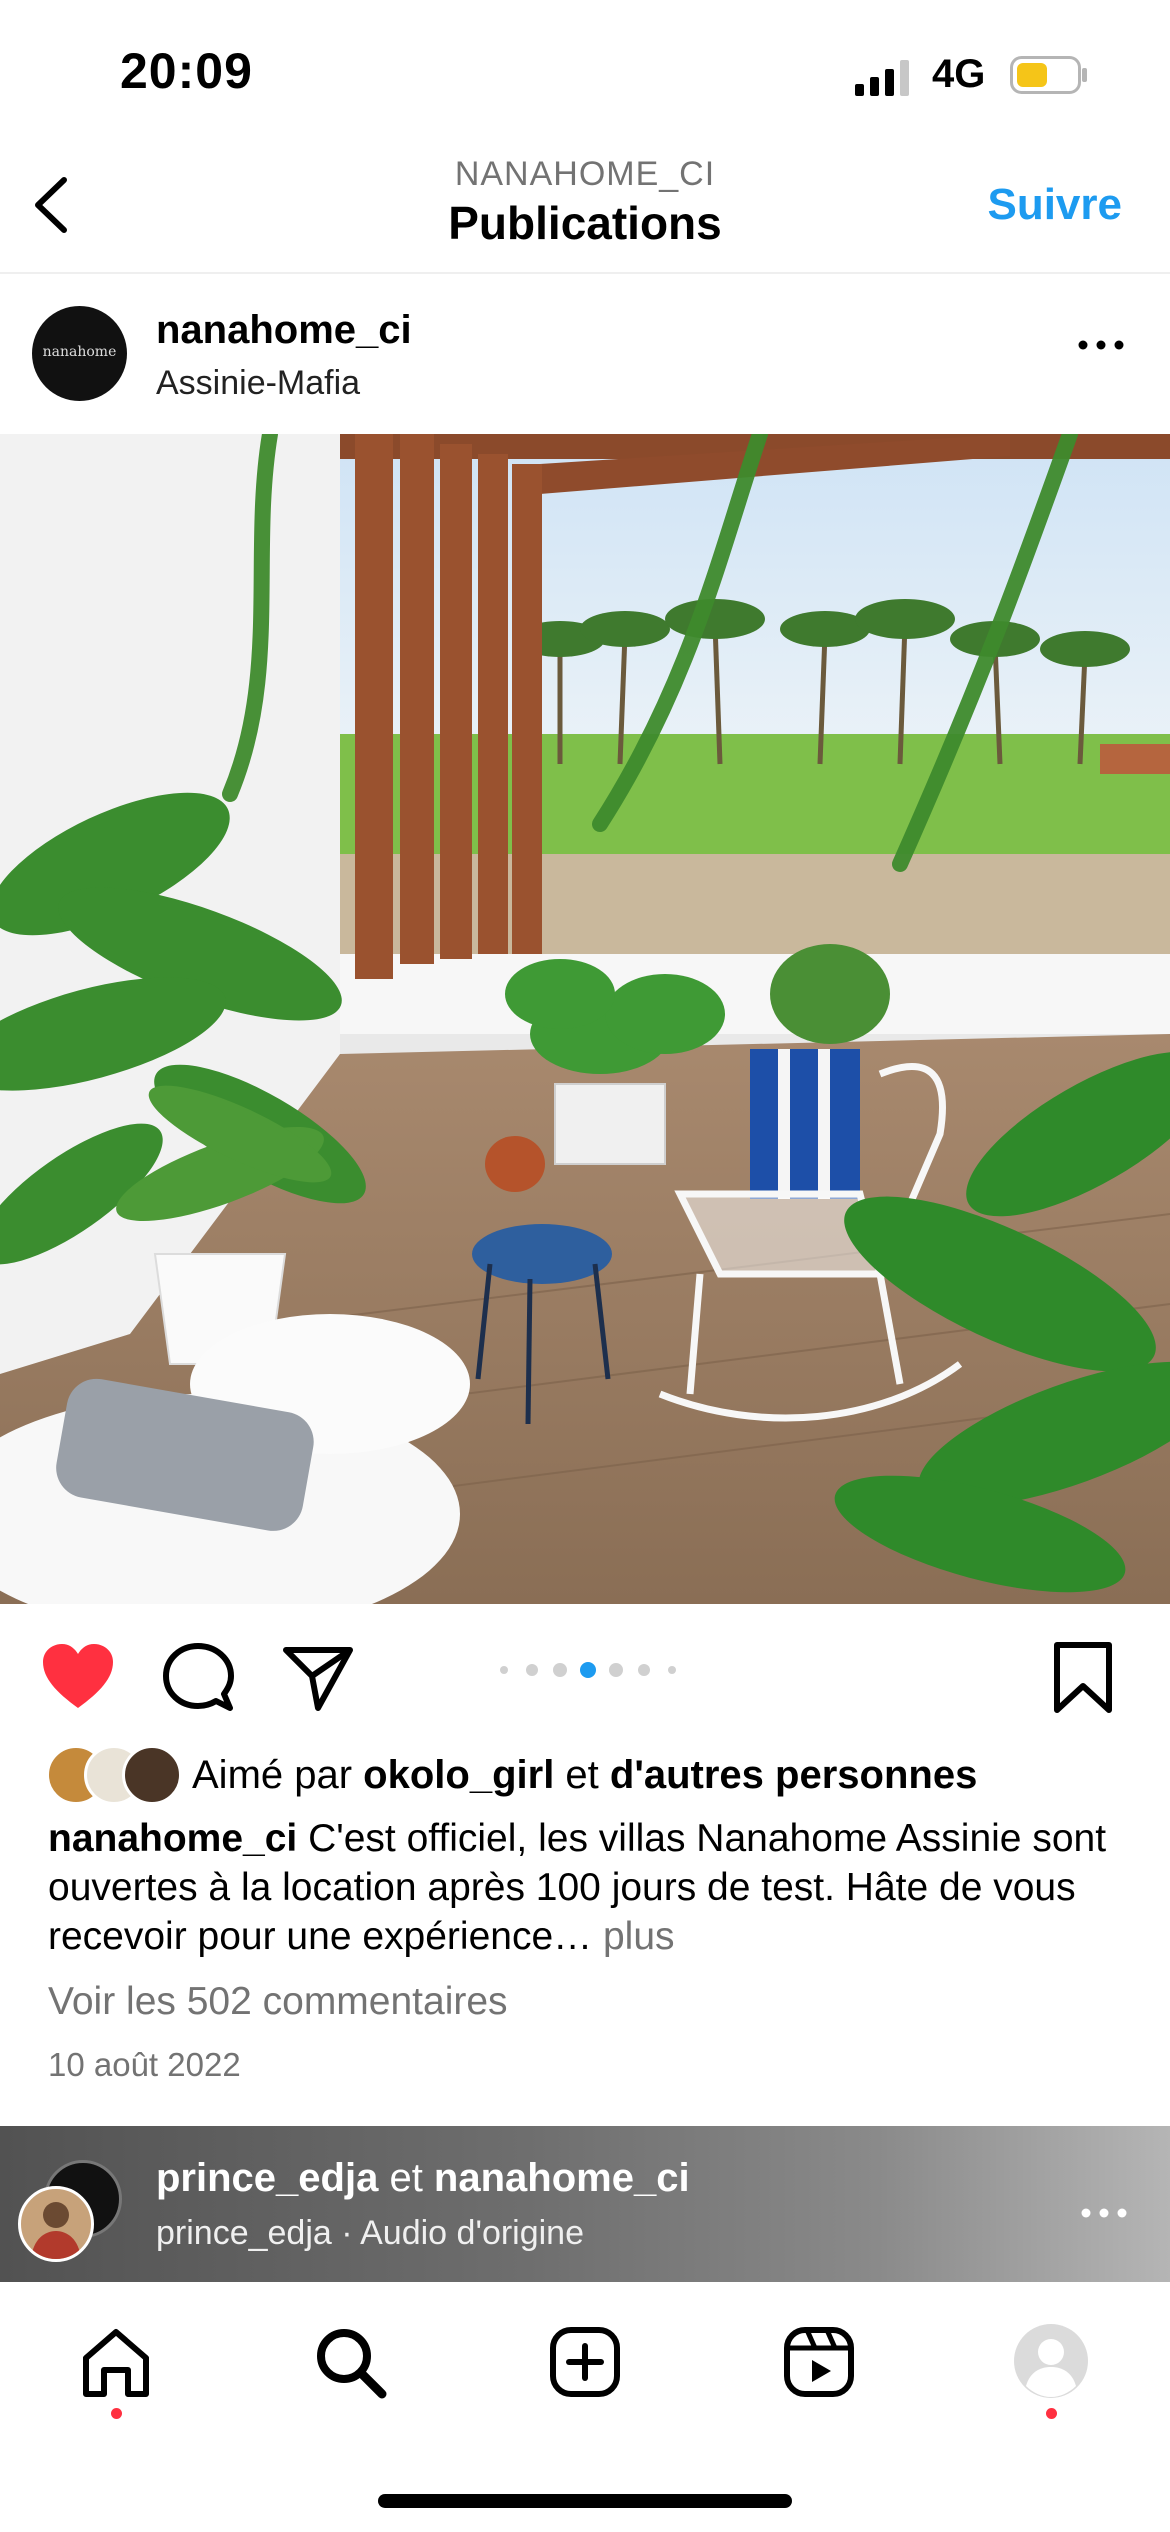  What do you see at coordinates (278, 1775) in the screenshot?
I see `likes-prefix: Aimé par` at bounding box center [278, 1775].